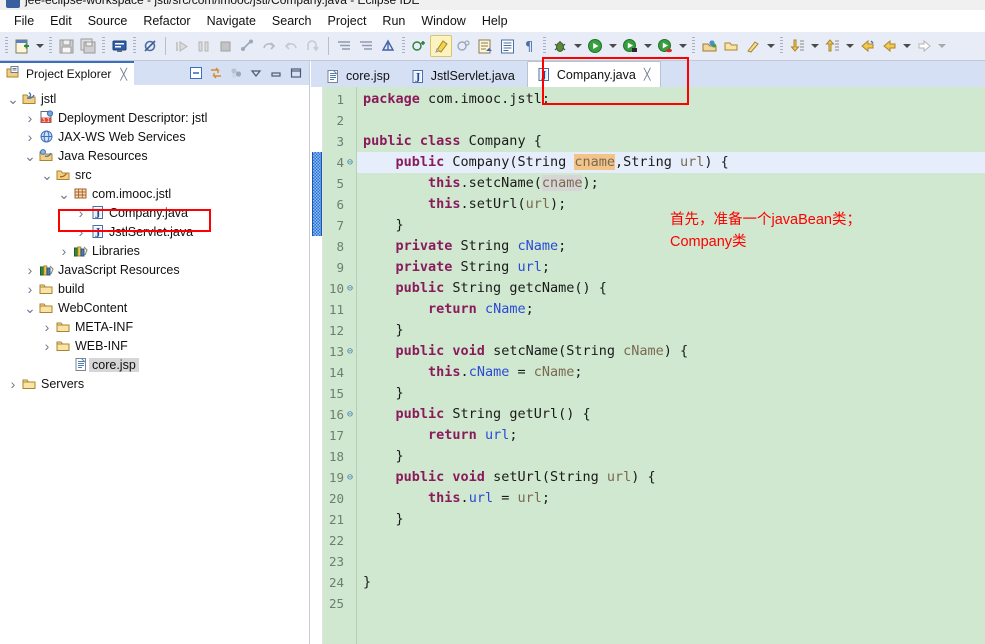 This screenshot has width=985, height=644. What do you see at coordinates (39, 46) in the screenshot?
I see `new-dropdown-arrow` at bounding box center [39, 46].